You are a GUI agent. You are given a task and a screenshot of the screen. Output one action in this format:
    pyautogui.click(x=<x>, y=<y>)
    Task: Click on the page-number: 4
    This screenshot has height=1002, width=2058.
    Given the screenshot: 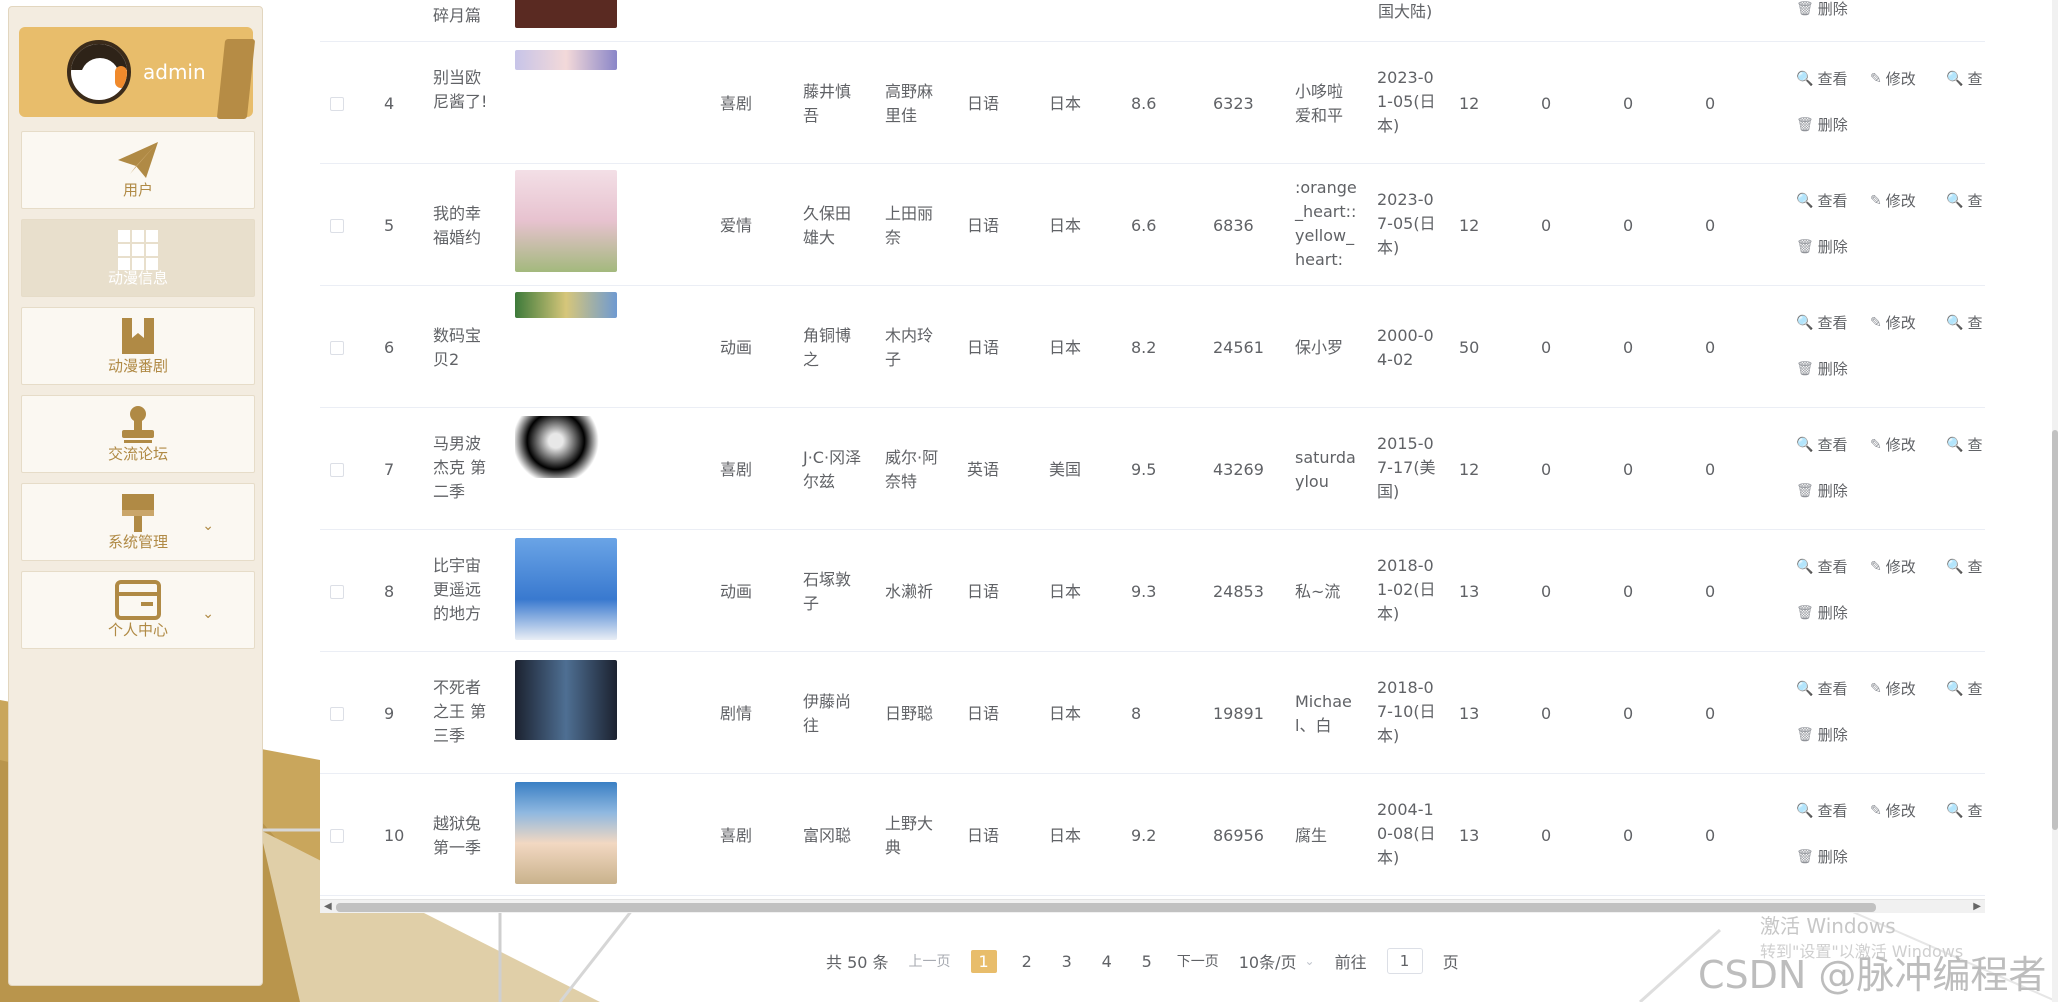 What is the action you would take?
    pyautogui.click(x=1107, y=961)
    